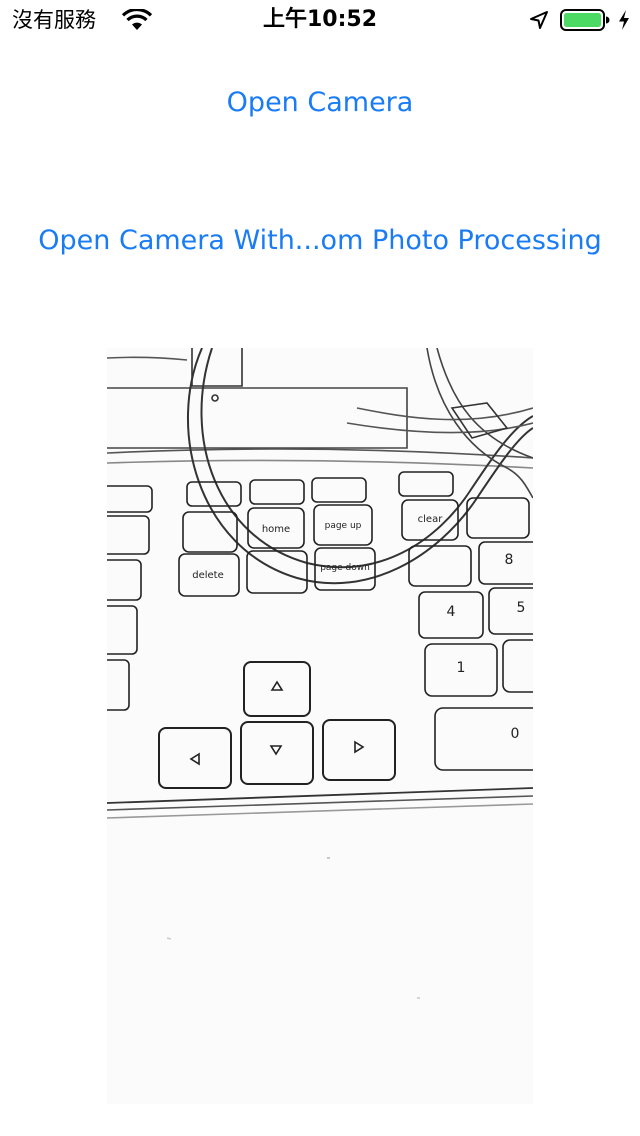 The height and width of the screenshot is (1136, 640). Describe the element at coordinates (451, 612) in the screenshot. I see `key-4-label: 4` at that location.